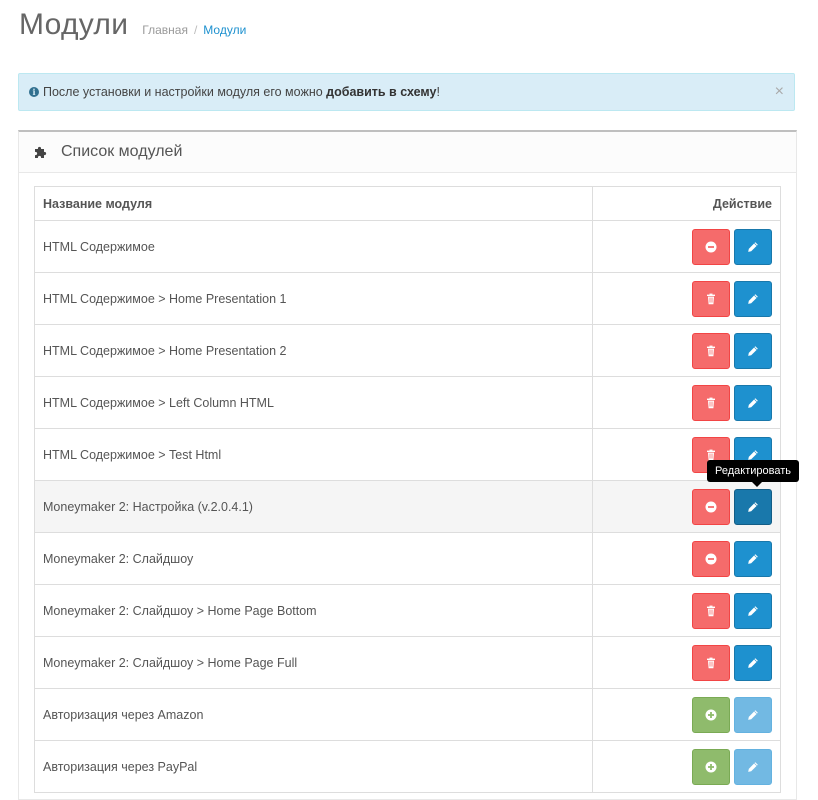 The image size is (818, 800). I want to click on page-header: Модули Главная / Модули, so click(132, 28).